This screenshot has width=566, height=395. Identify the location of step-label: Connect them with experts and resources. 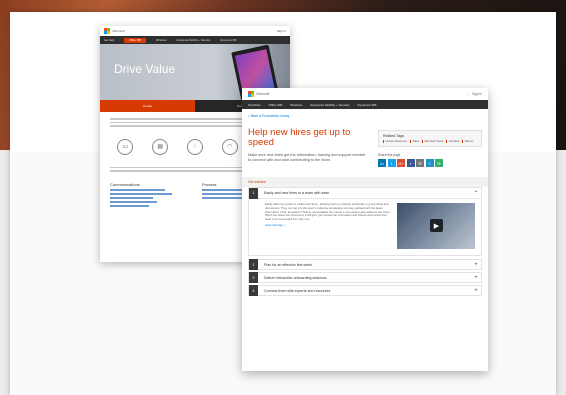
(297, 290).